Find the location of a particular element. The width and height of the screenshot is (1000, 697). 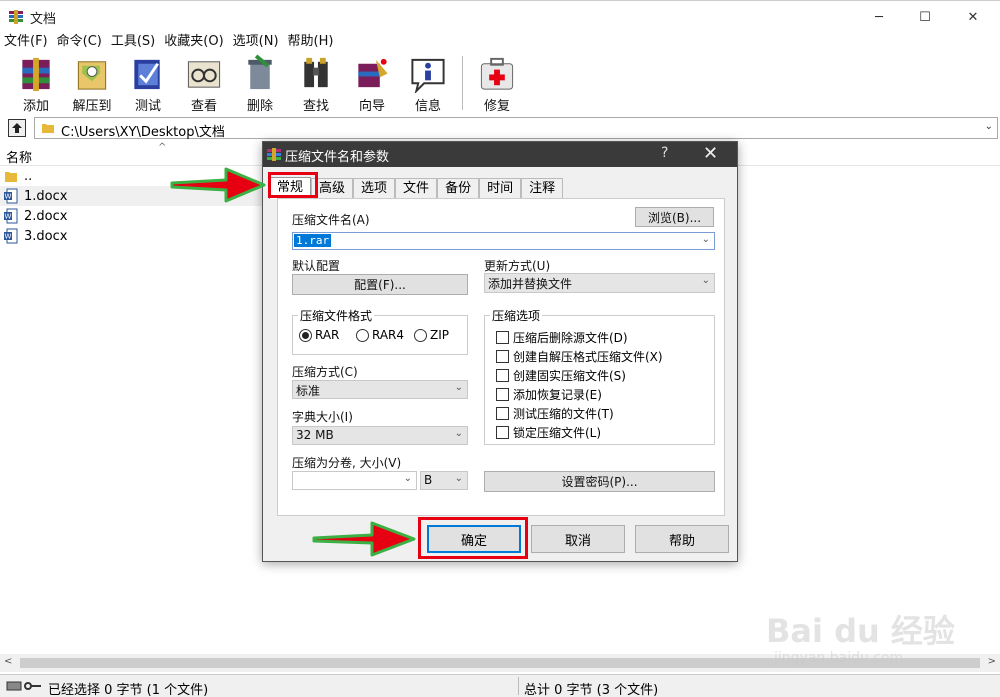

maximize-icon: ☐ is located at coordinates (925, 17).